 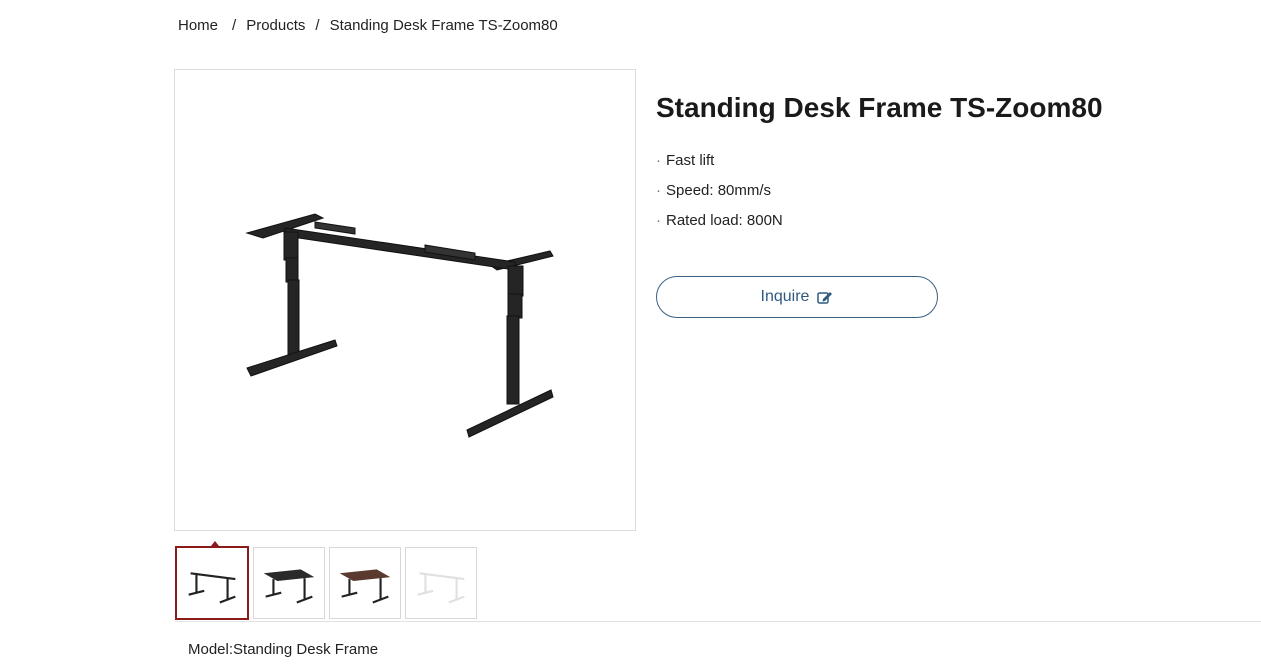 What do you see at coordinates (275, 25) in the screenshot?
I see `breadcrumb-products-link: Products` at bounding box center [275, 25].